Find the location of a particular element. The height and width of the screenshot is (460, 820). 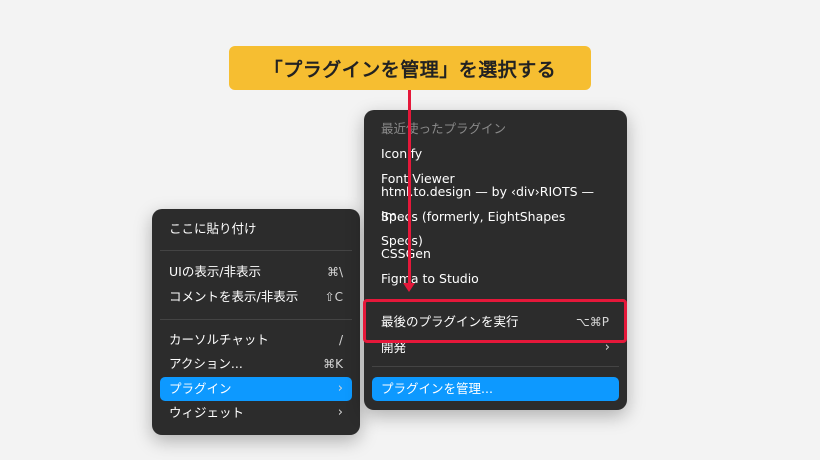

menu-item-label: コメントを表示/非表示 is located at coordinates (234, 296).